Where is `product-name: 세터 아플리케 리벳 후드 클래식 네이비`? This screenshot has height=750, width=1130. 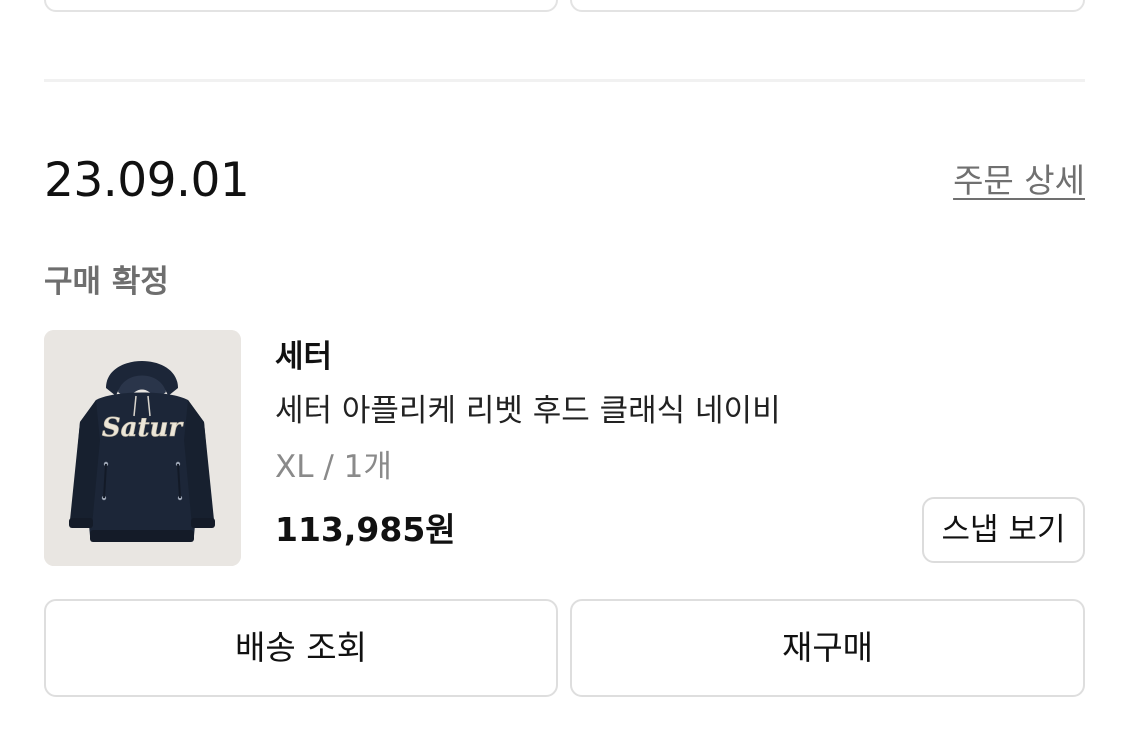 product-name: 세터 아플리케 리벳 후드 클래식 네이비 is located at coordinates (528, 411).